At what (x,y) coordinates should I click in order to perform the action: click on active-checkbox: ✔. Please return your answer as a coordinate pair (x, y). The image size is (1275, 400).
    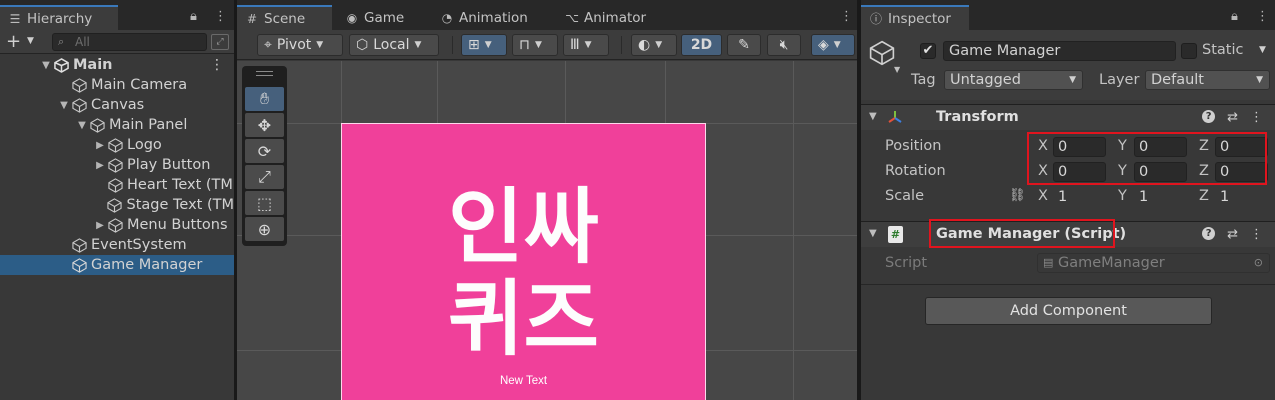
    Looking at the image, I should click on (928, 51).